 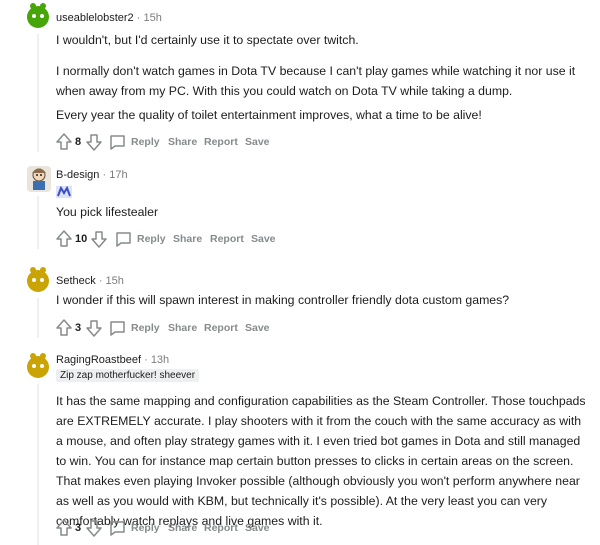 What do you see at coordinates (95, 18) in the screenshot?
I see `username: useablelobster2` at bounding box center [95, 18].